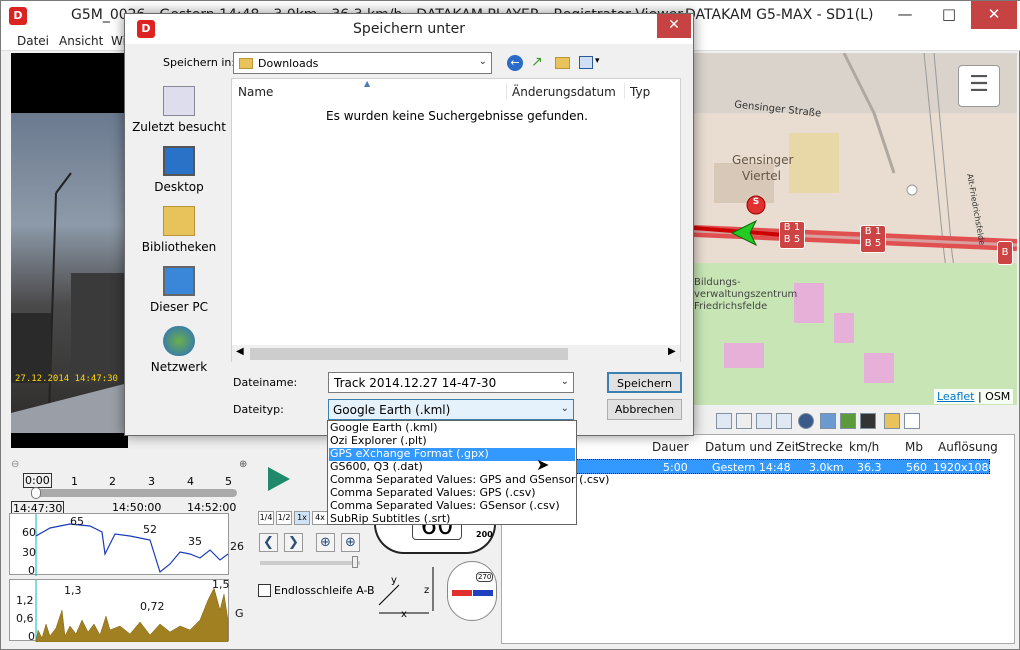 The width and height of the screenshot is (1020, 650). I want to click on start-marker: S, so click(756, 202).